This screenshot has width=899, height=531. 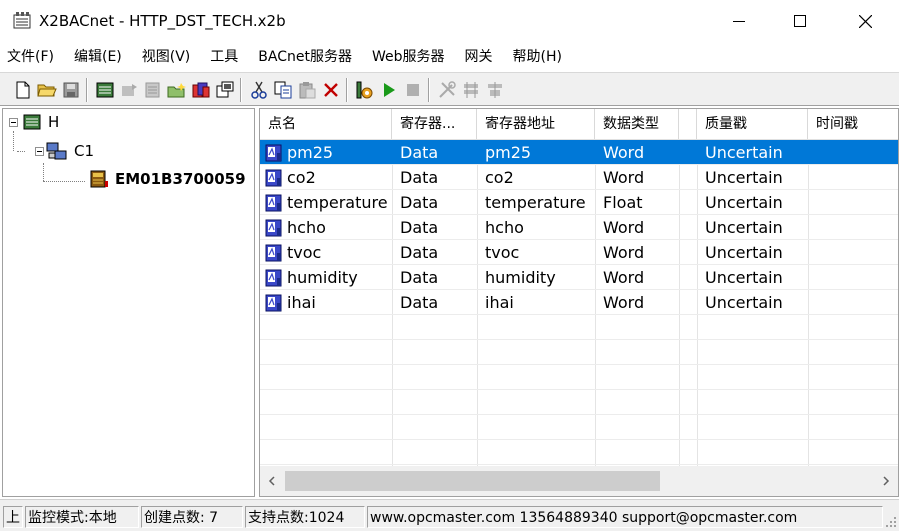 I want to click on menu-bacnet-server: BACnet服务器, so click(x=305, y=57).